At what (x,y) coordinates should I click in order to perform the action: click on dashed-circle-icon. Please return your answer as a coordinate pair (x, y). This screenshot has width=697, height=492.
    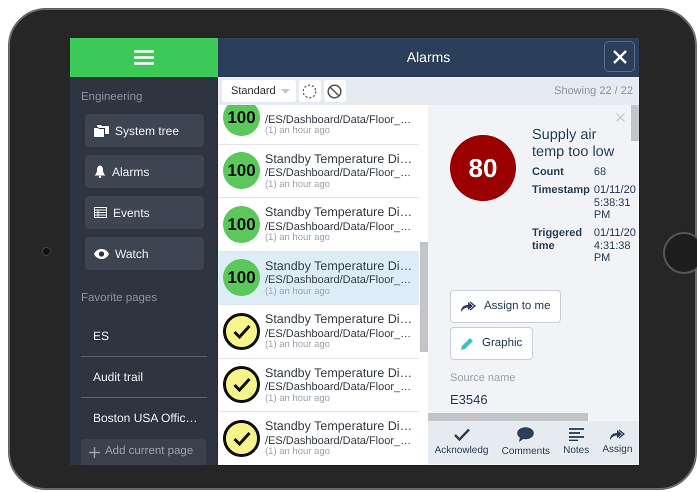
    Looking at the image, I should click on (310, 91).